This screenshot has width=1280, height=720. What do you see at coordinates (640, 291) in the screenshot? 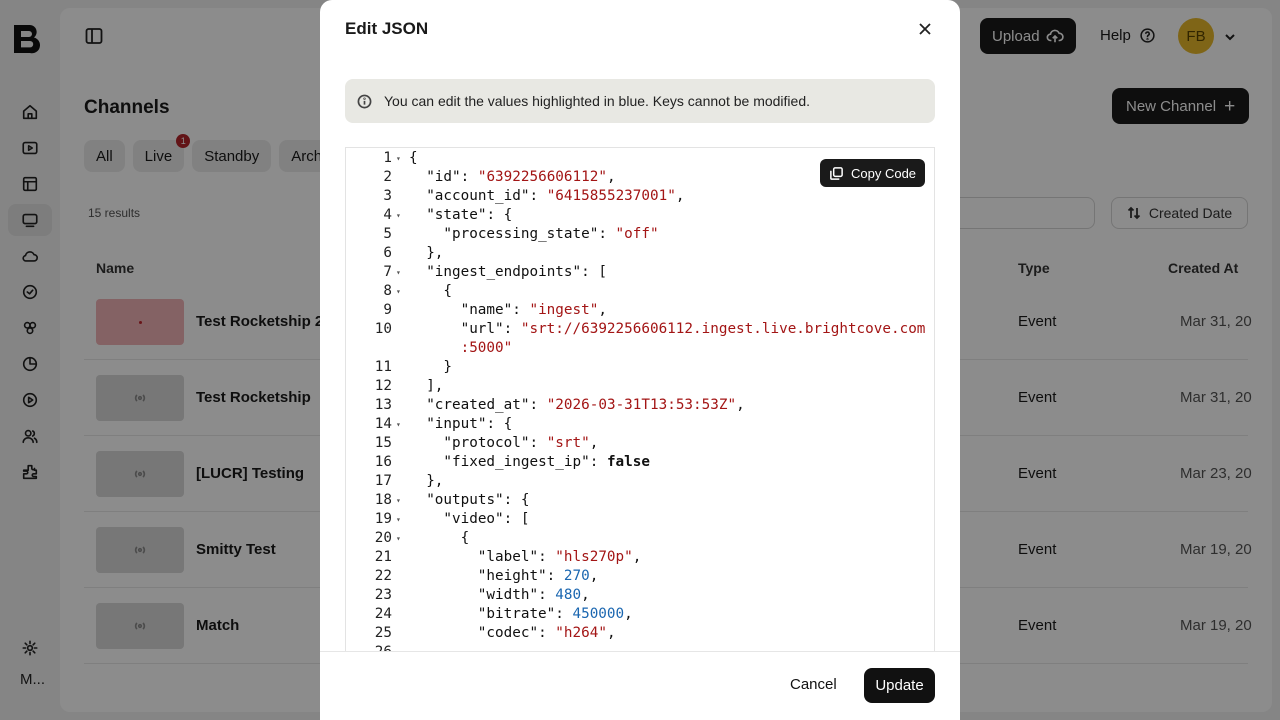
I see `code-line: 8 ▾ {` at bounding box center [640, 291].